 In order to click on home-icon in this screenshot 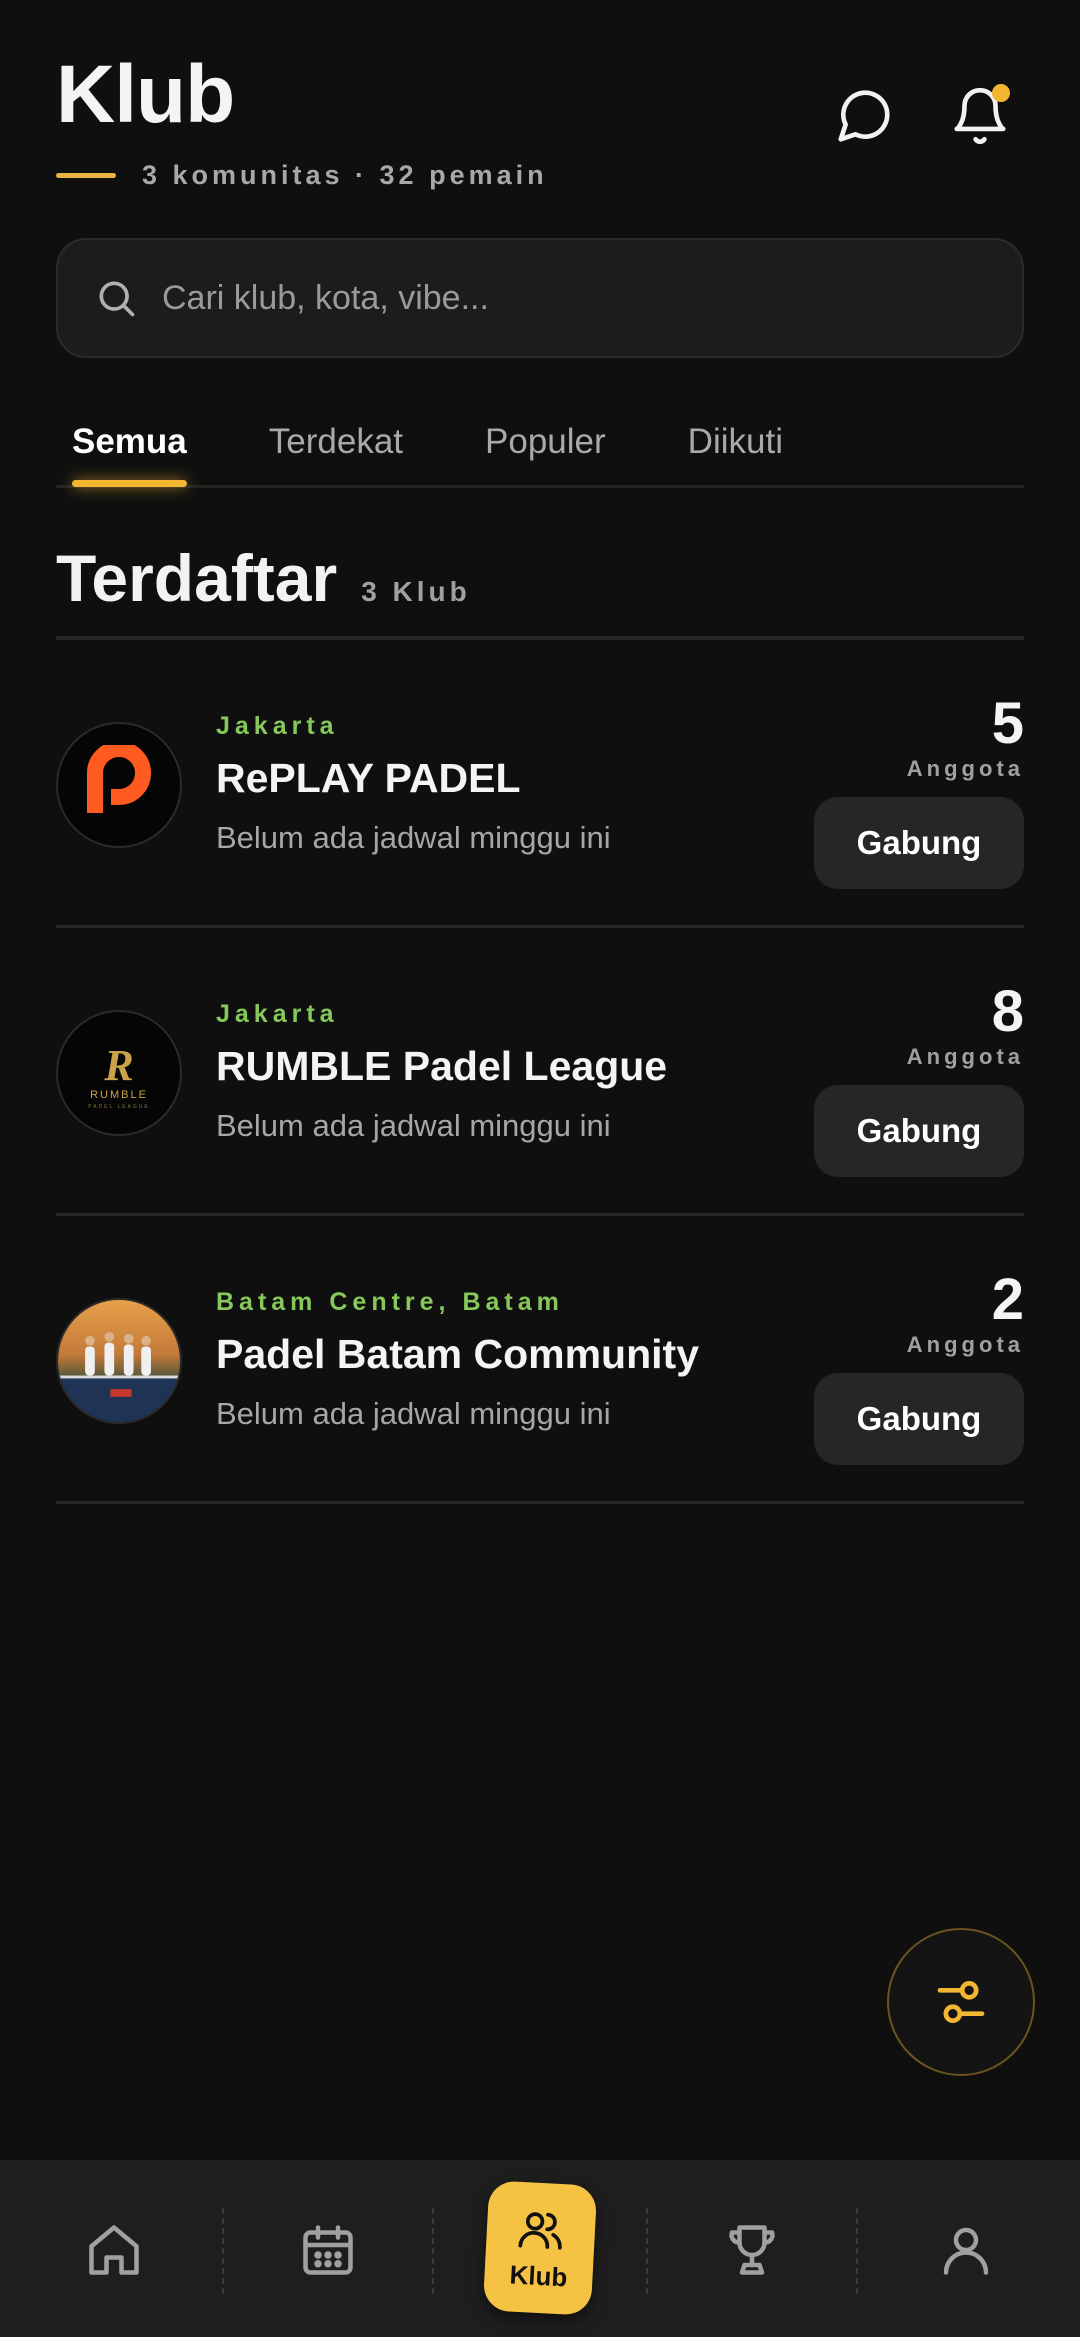, I will do `click(114, 2250)`.